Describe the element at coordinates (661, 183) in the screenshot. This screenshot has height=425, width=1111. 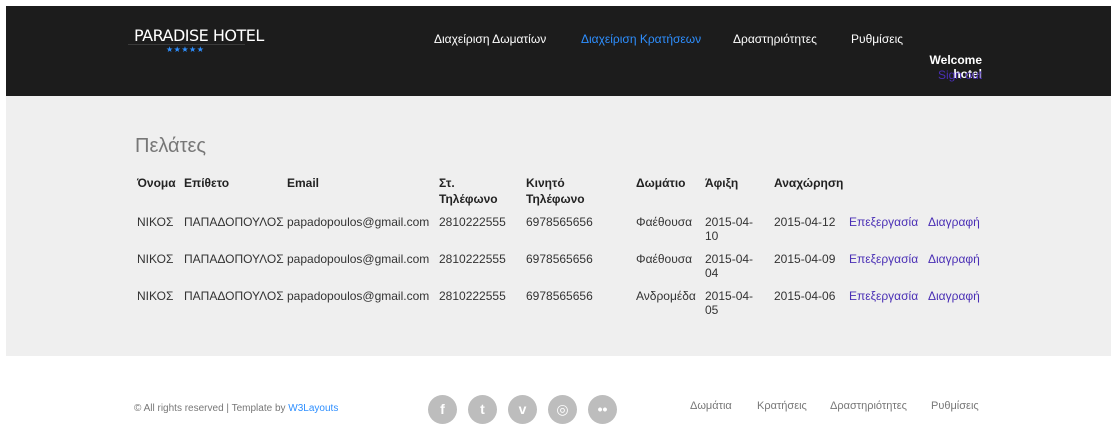
I see `column-header-room: Δωμάτιο` at that location.